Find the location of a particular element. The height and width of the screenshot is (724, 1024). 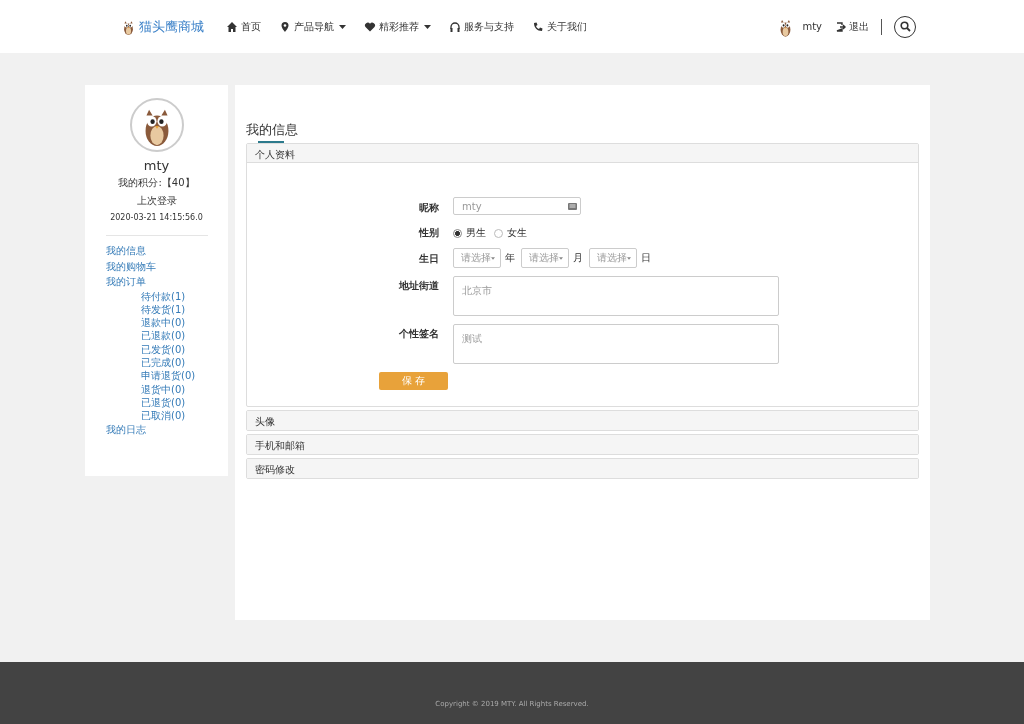

sidebar-link: 我的日志 is located at coordinates (167, 430).